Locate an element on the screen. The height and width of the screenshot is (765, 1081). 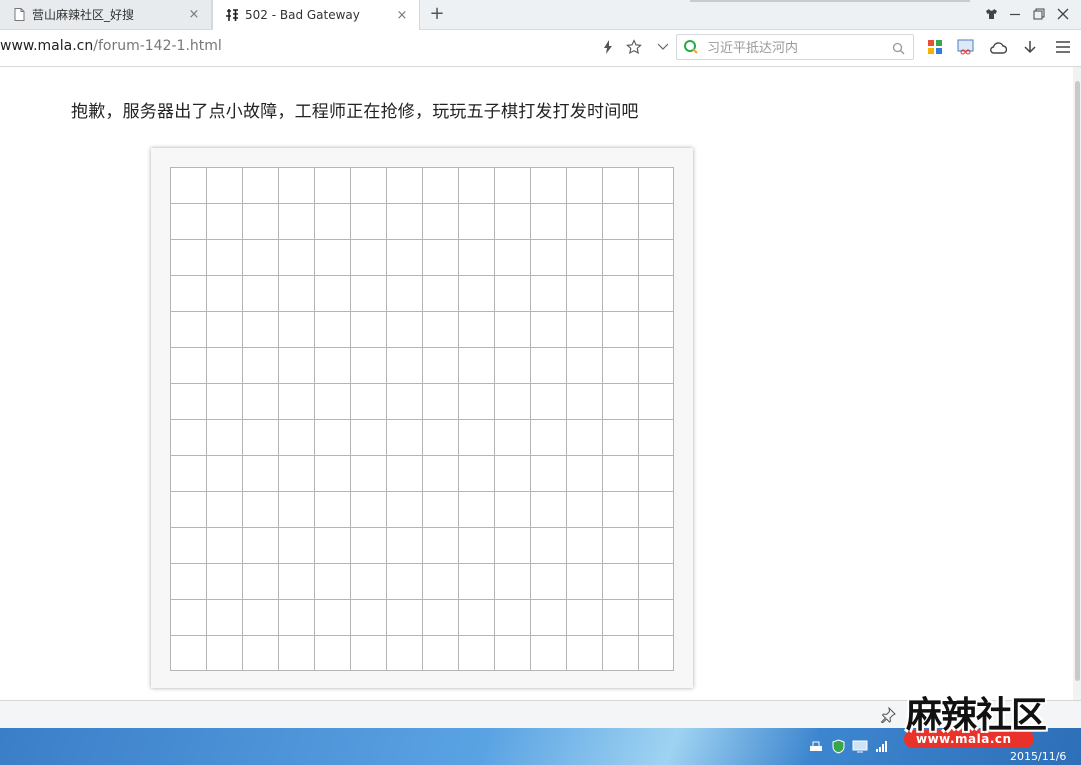
search-box is located at coordinates (795, 47).